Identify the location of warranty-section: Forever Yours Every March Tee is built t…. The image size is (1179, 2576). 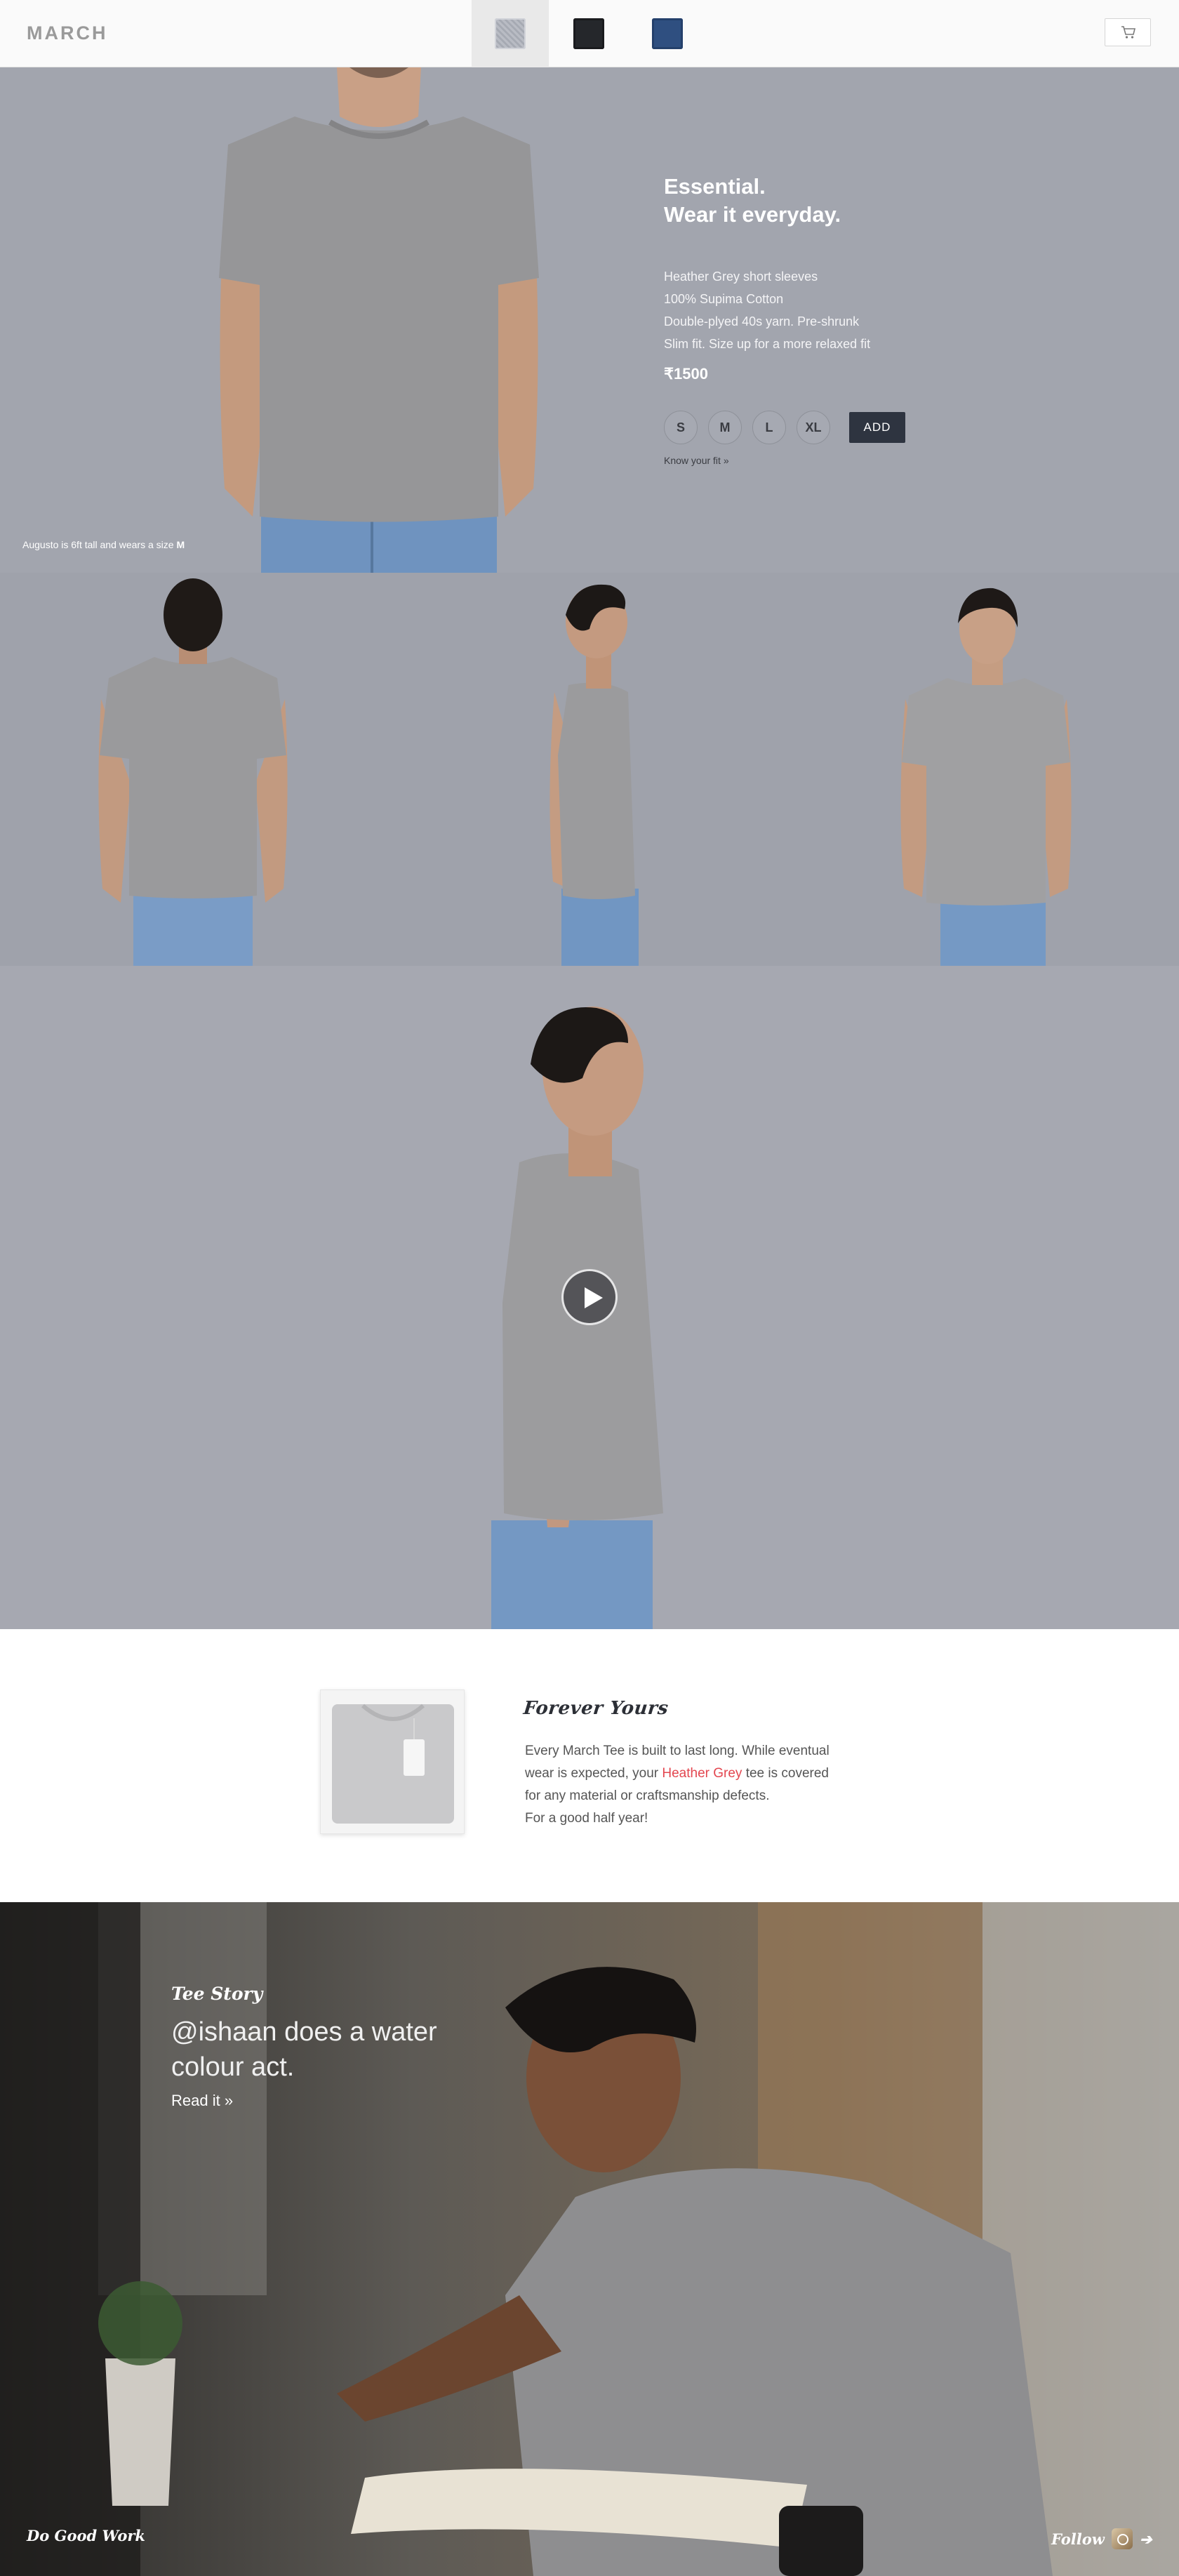
(589, 1765).